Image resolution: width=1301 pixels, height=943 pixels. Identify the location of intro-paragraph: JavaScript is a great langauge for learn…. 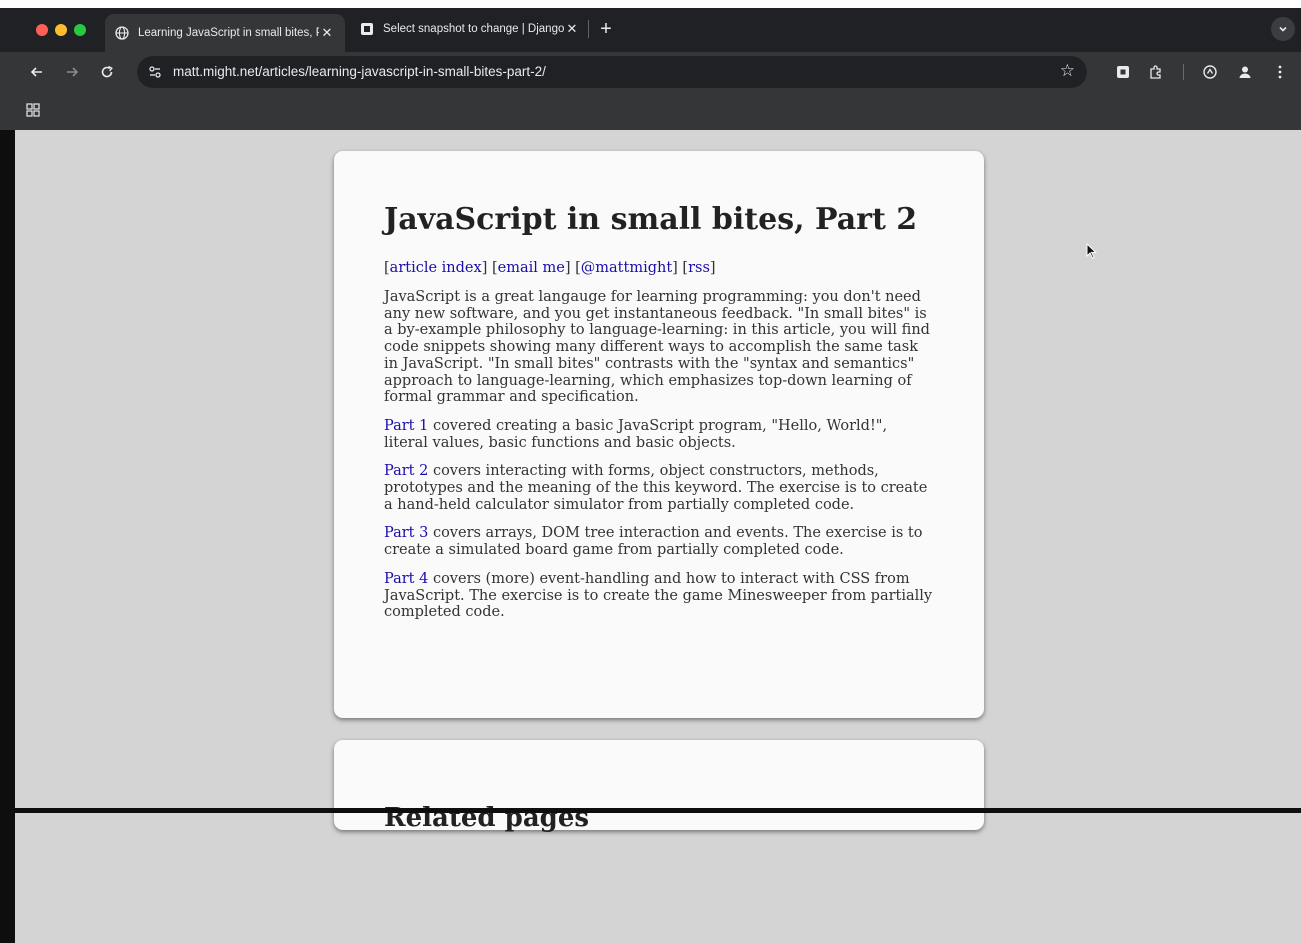
(657, 347).